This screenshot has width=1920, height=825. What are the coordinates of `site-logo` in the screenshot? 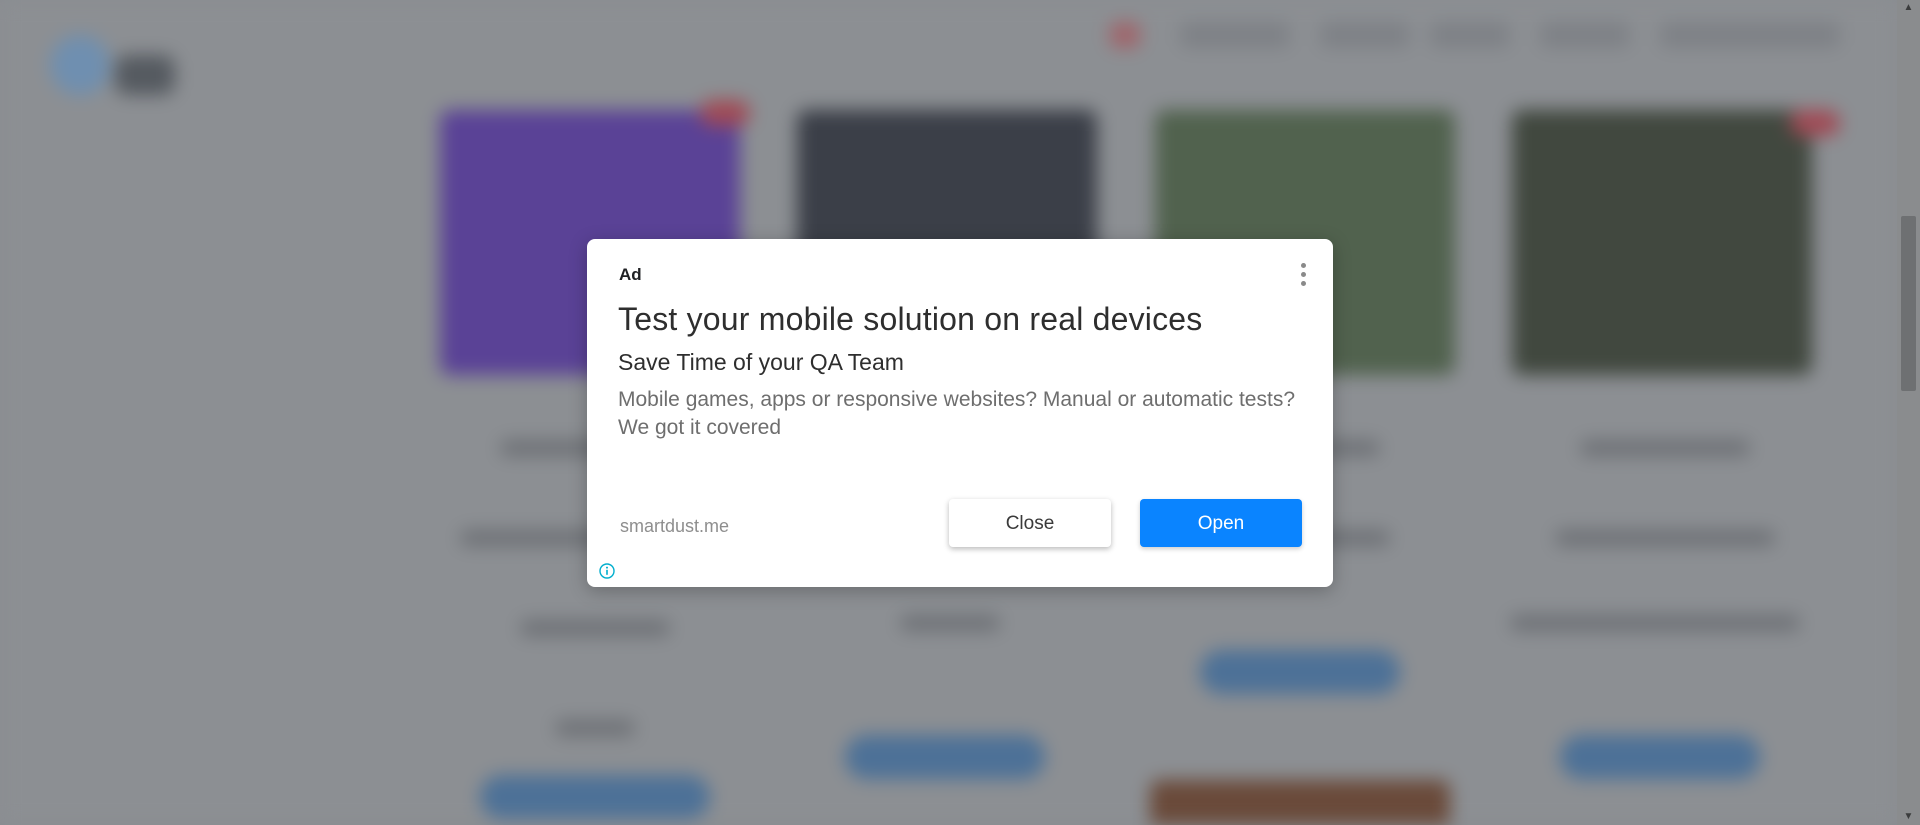 It's located at (115, 65).